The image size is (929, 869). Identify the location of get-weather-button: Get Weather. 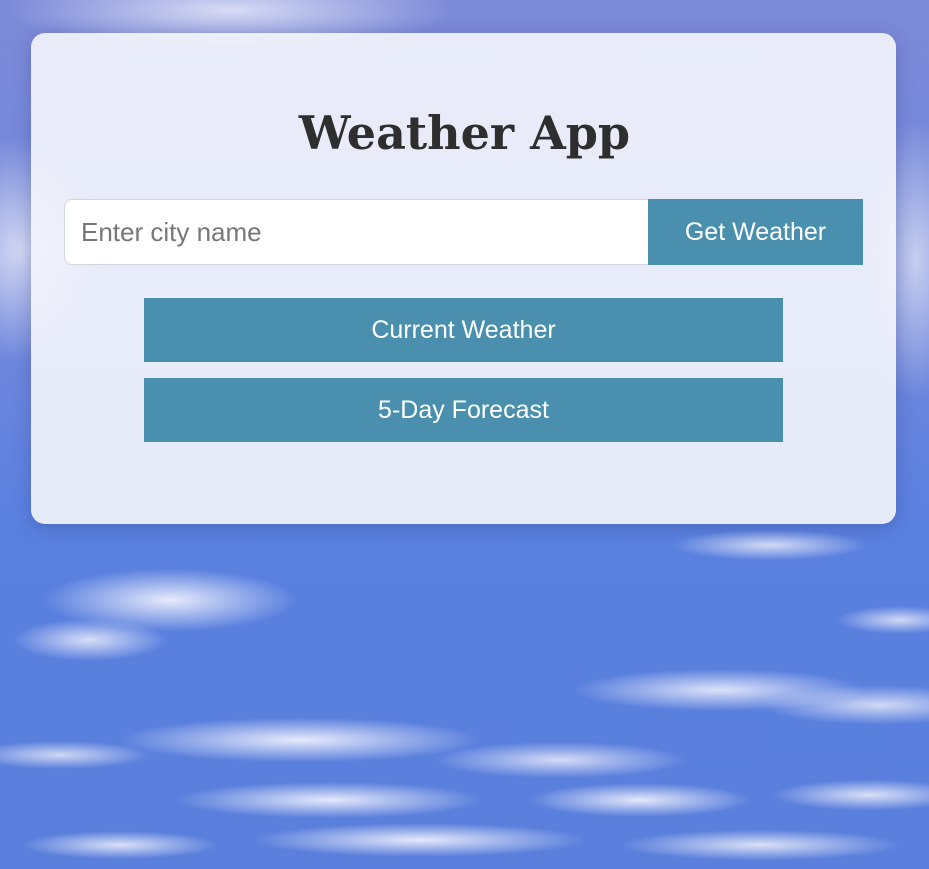
(755, 232).